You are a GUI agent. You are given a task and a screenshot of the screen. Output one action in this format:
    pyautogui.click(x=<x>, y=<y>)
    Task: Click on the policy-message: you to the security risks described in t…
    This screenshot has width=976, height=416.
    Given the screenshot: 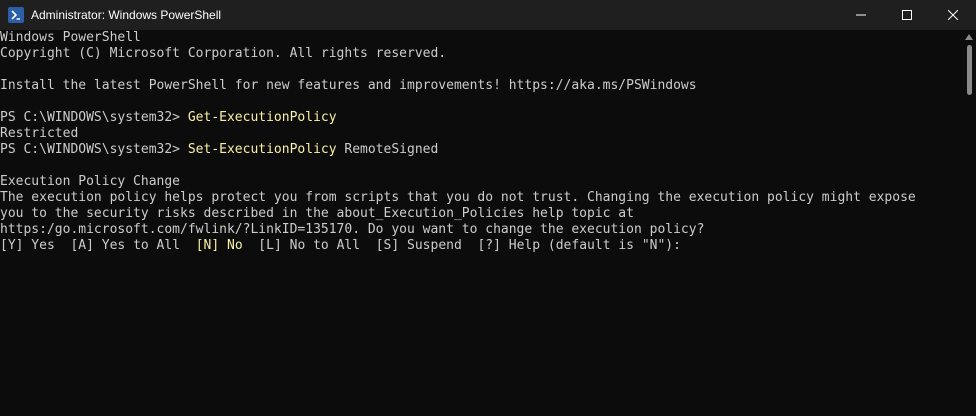 What is the action you would take?
    pyautogui.click(x=317, y=213)
    